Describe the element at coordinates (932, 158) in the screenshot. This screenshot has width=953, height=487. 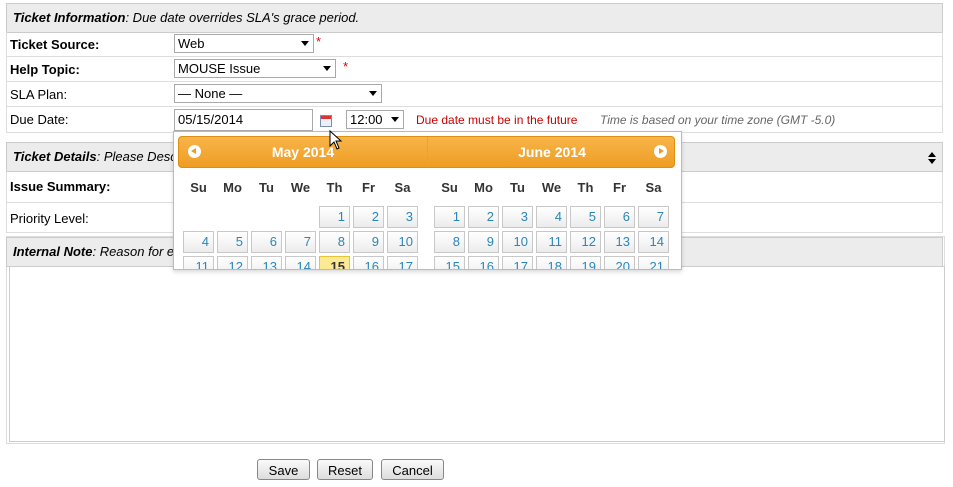
I see `sort-icon` at that location.